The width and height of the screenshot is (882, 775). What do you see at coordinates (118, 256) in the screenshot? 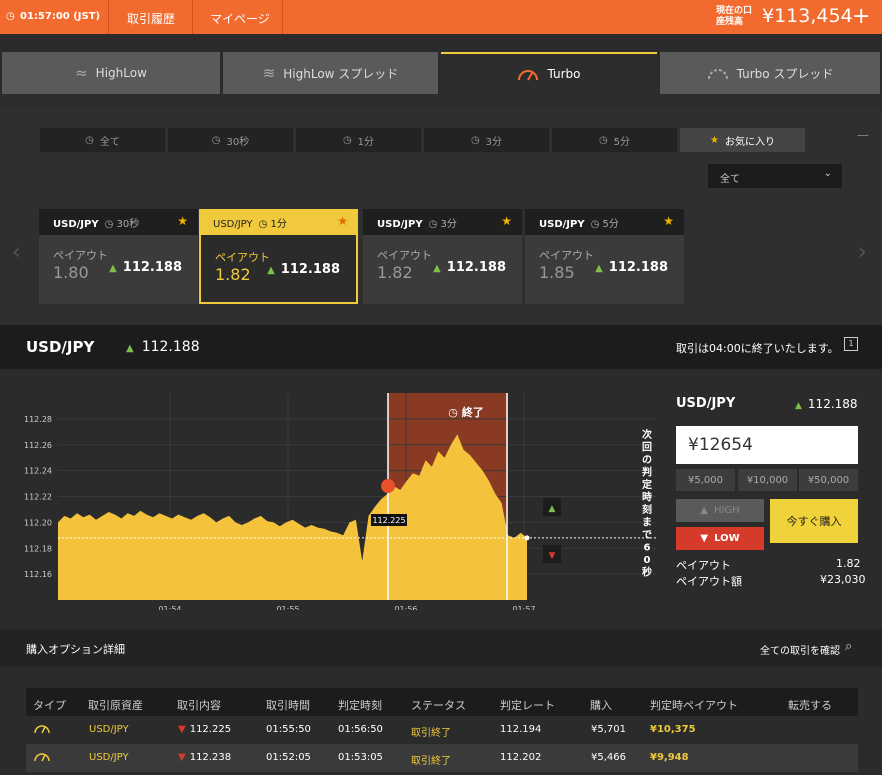
I see `option-card: USD/JPY ◷ 30秒 ★ ペイアウト 1.80 ▲ 112.188` at bounding box center [118, 256].